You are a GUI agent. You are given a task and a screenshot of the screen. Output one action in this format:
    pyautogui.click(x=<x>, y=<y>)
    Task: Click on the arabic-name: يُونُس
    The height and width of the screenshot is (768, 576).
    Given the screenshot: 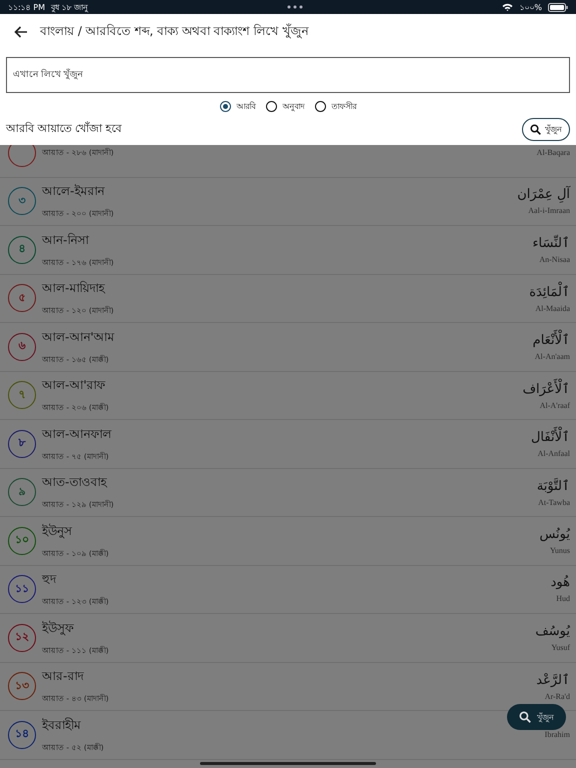 What is the action you would take?
    pyautogui.click(x=554, y=534)
    